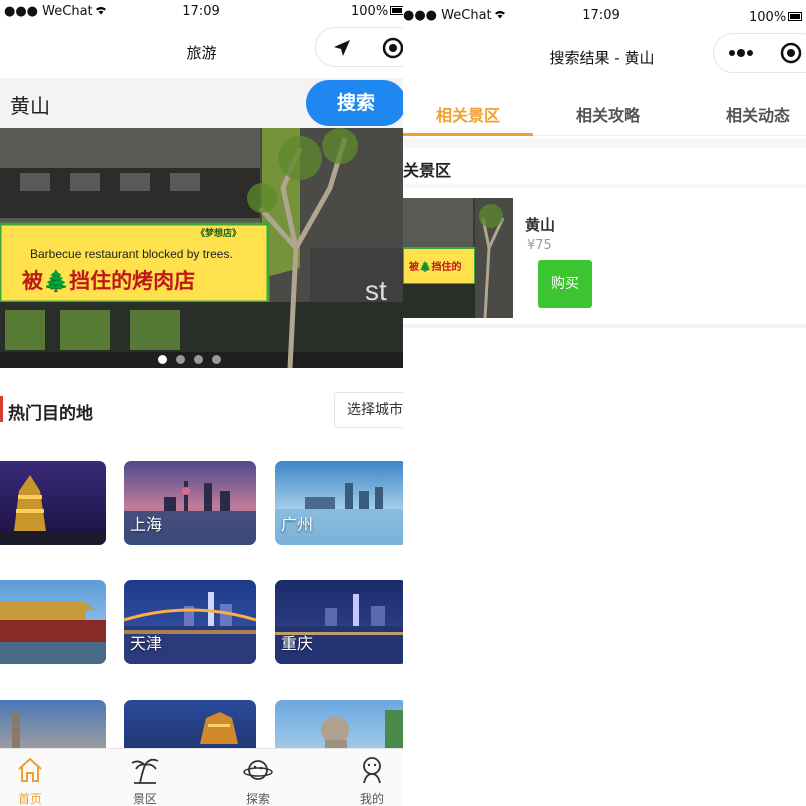 This screenshot has height=806, width=806. I want to click on tab-explore: 探索, so click(258, 777).